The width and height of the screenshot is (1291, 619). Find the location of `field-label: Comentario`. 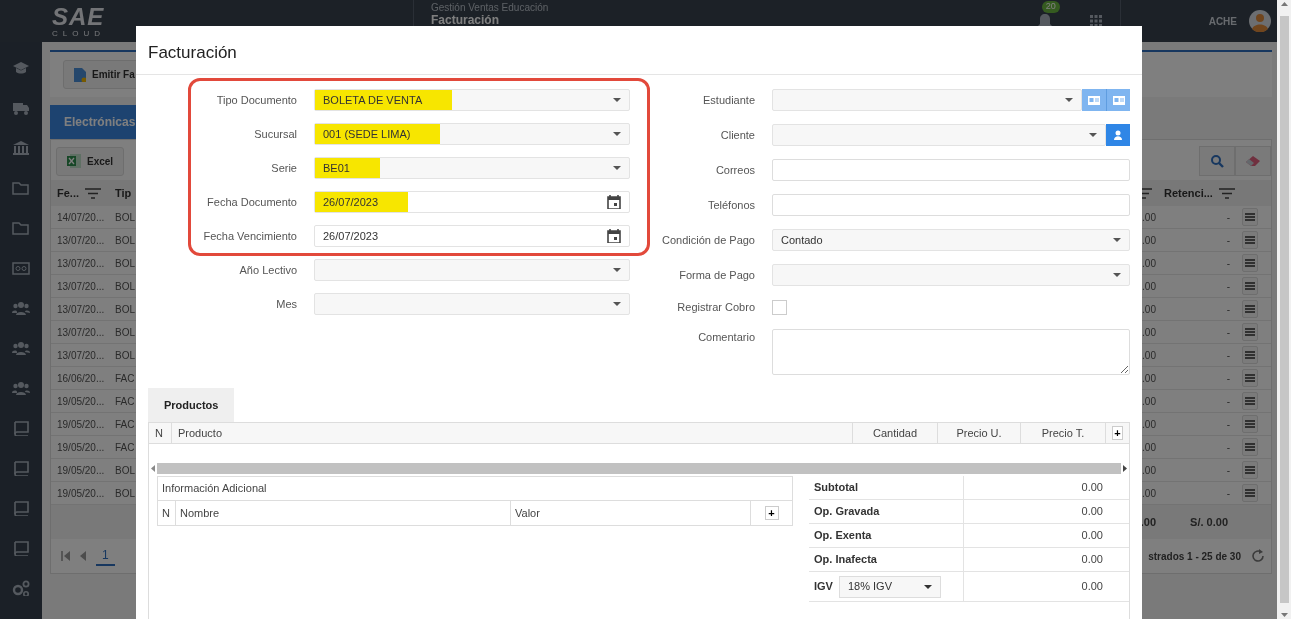

field-label: Comentario is located at coordinates (726, 337).